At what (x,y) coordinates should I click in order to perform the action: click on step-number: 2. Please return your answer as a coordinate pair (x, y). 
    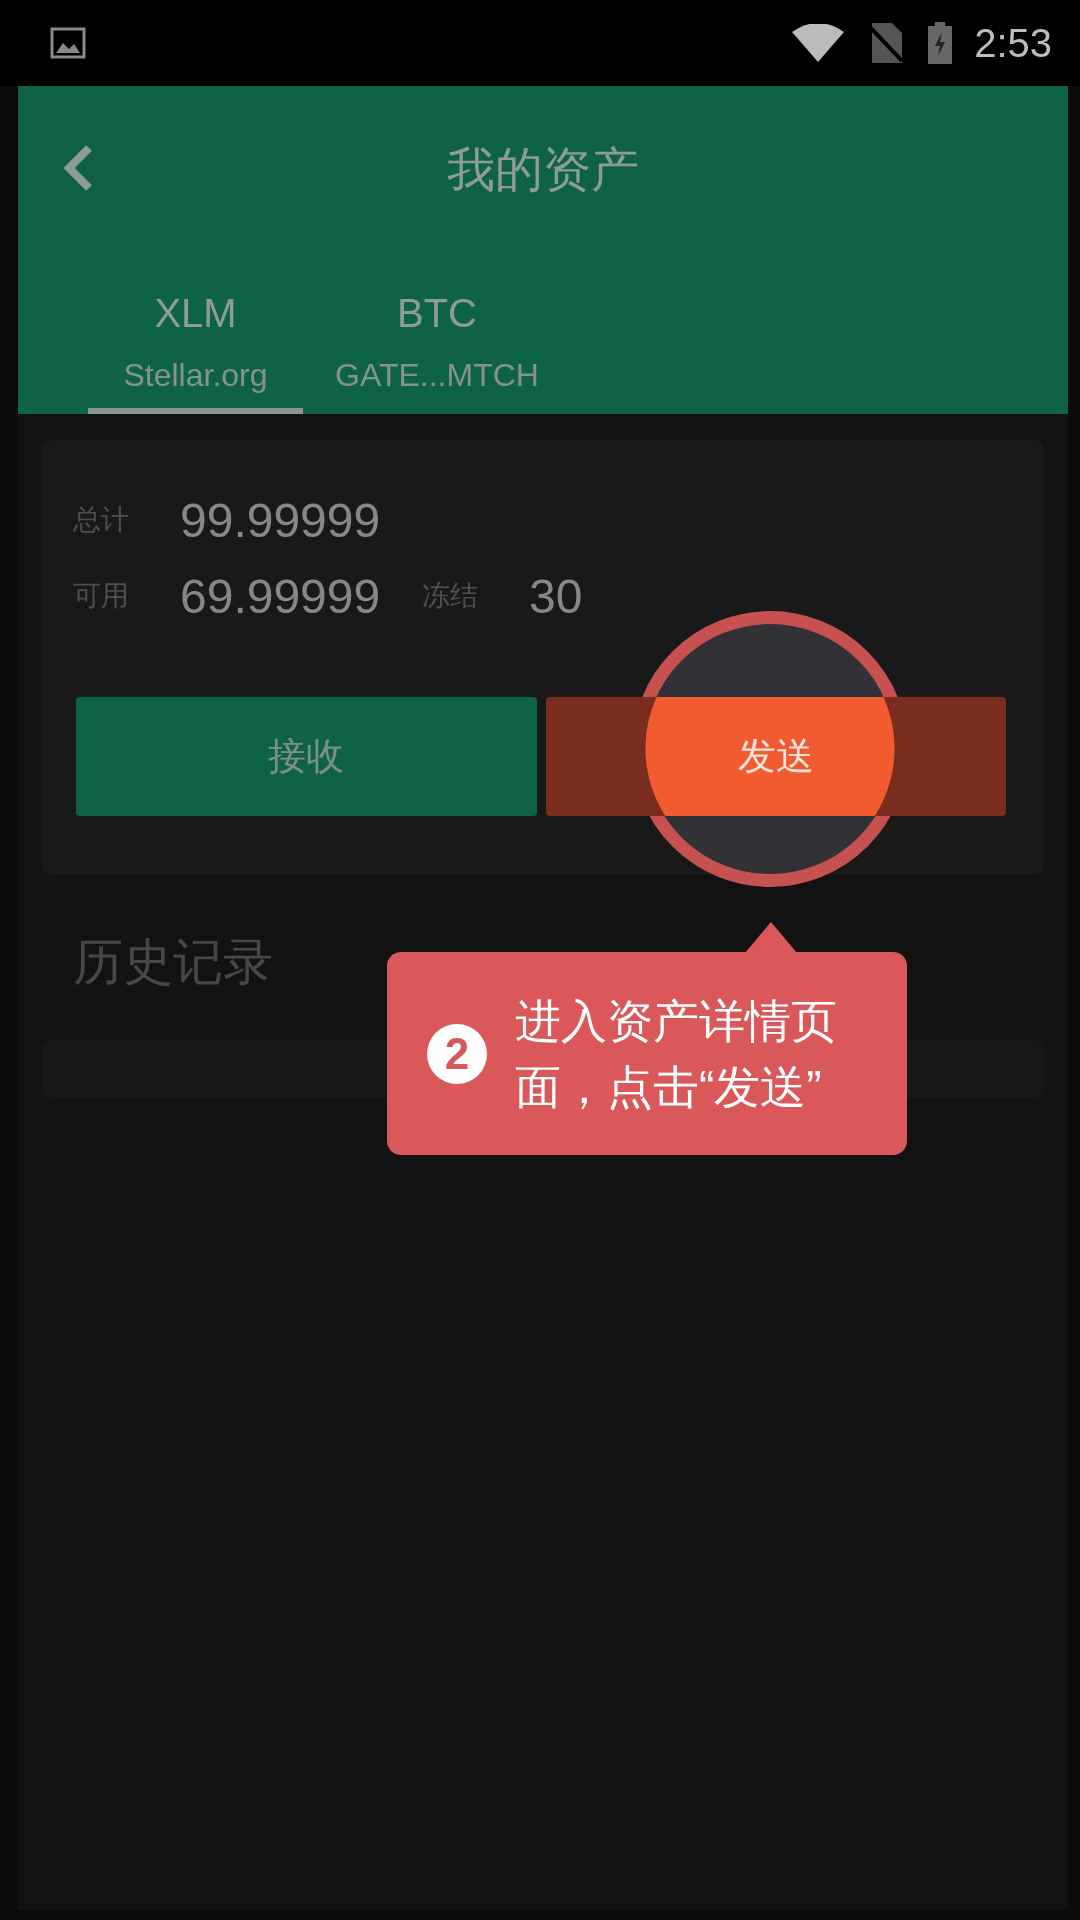
    Looking at the image, I should click on (457, 1053).